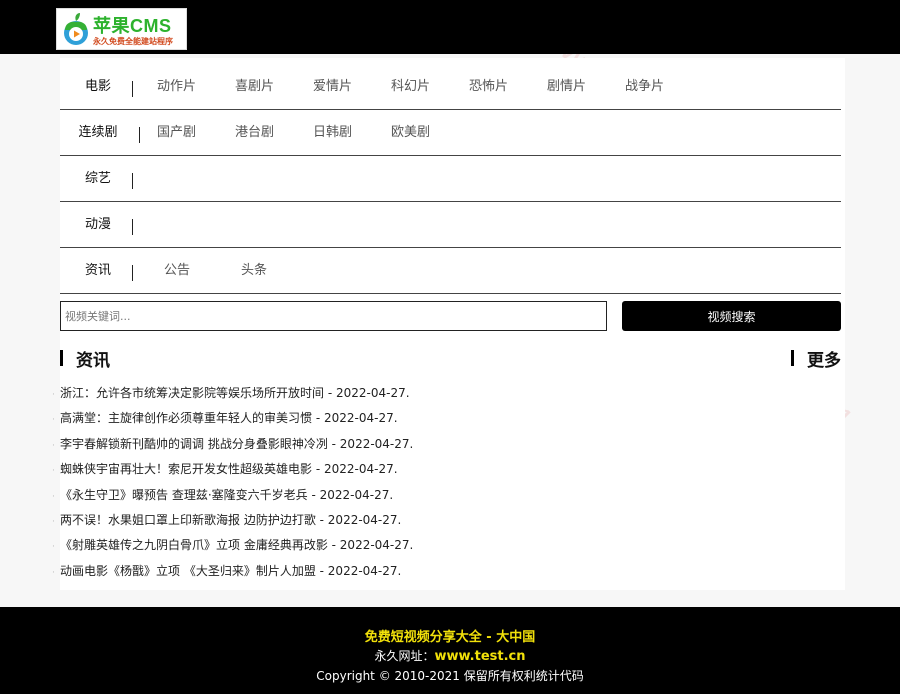 This screenshot has width=900, height=694. Describe the element at coordinates (98, 179) in the screenshot. I see `nav-category: 综艺` at that location.